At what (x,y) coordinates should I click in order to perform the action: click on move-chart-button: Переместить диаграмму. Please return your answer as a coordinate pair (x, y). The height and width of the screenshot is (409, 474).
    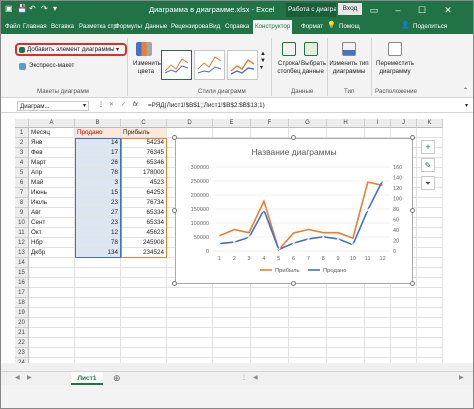
    Looking at the image, I should click on (395, 68).